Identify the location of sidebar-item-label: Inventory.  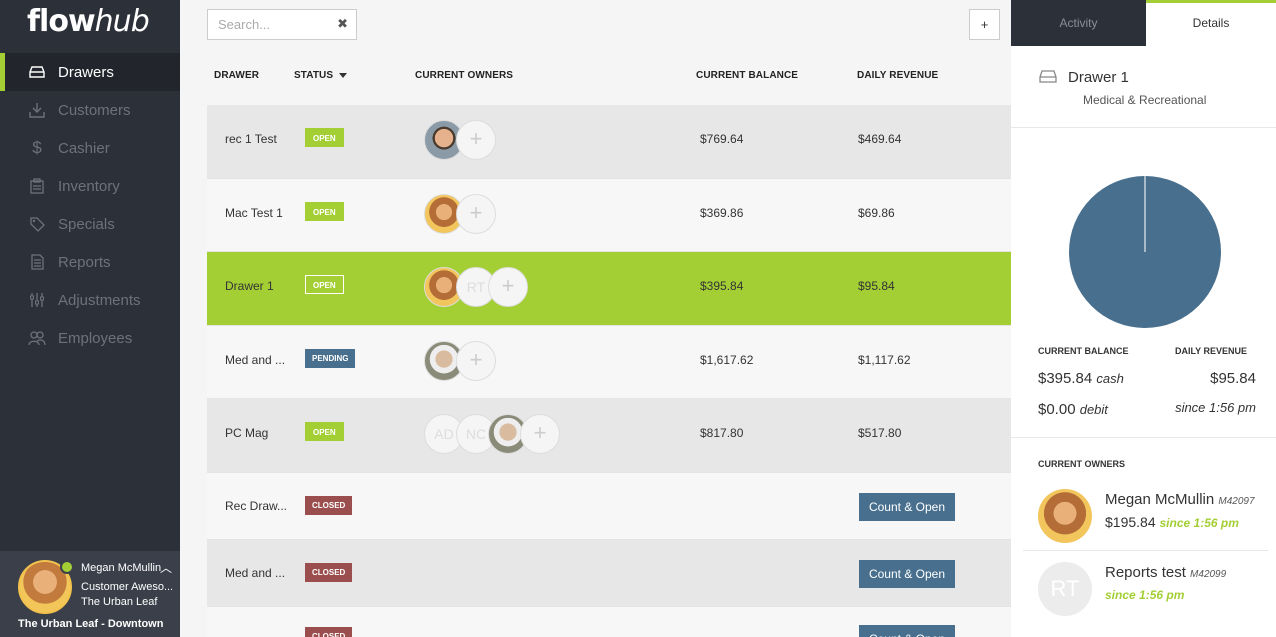
(89, 186).